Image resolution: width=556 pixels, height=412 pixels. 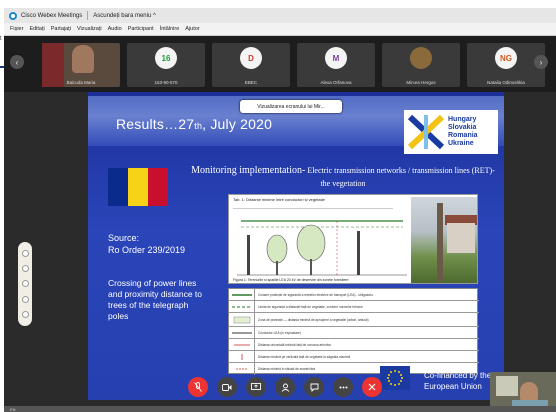 I want to click on clearance-diagram, so click(x=322, y=248).